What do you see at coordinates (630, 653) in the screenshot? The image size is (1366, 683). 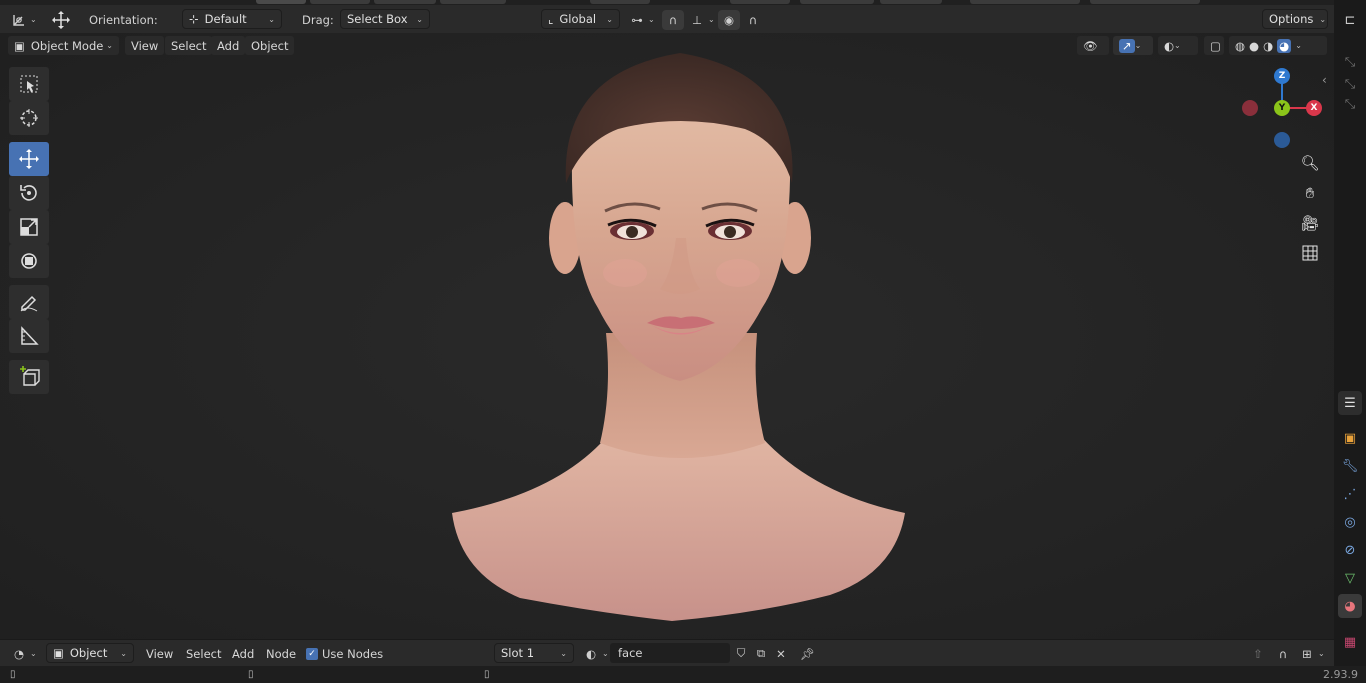 I see `material-name-value: face` at bounding box center [630, 653].